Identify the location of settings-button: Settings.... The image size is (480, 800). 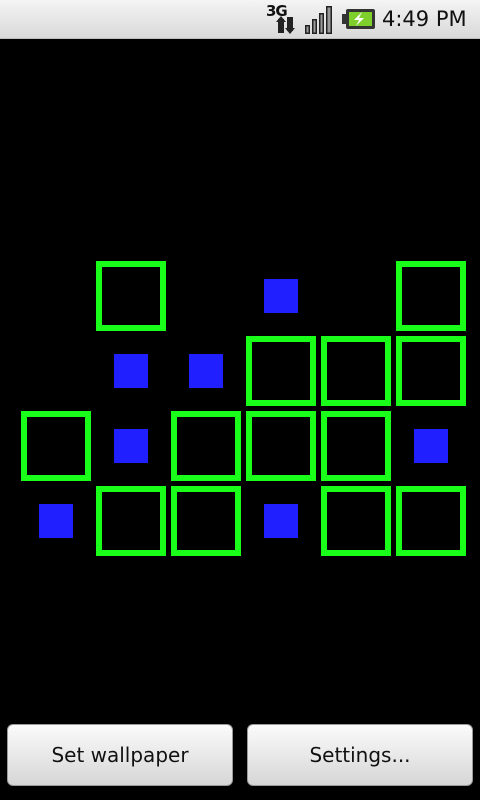
(360, 755).